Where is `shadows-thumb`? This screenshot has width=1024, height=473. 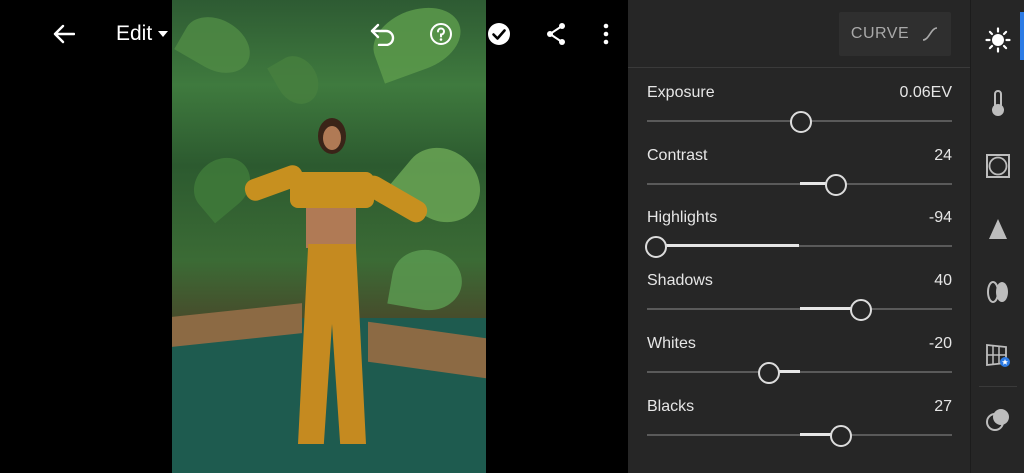 shadows-thumb is located at coordinates (860, 310).